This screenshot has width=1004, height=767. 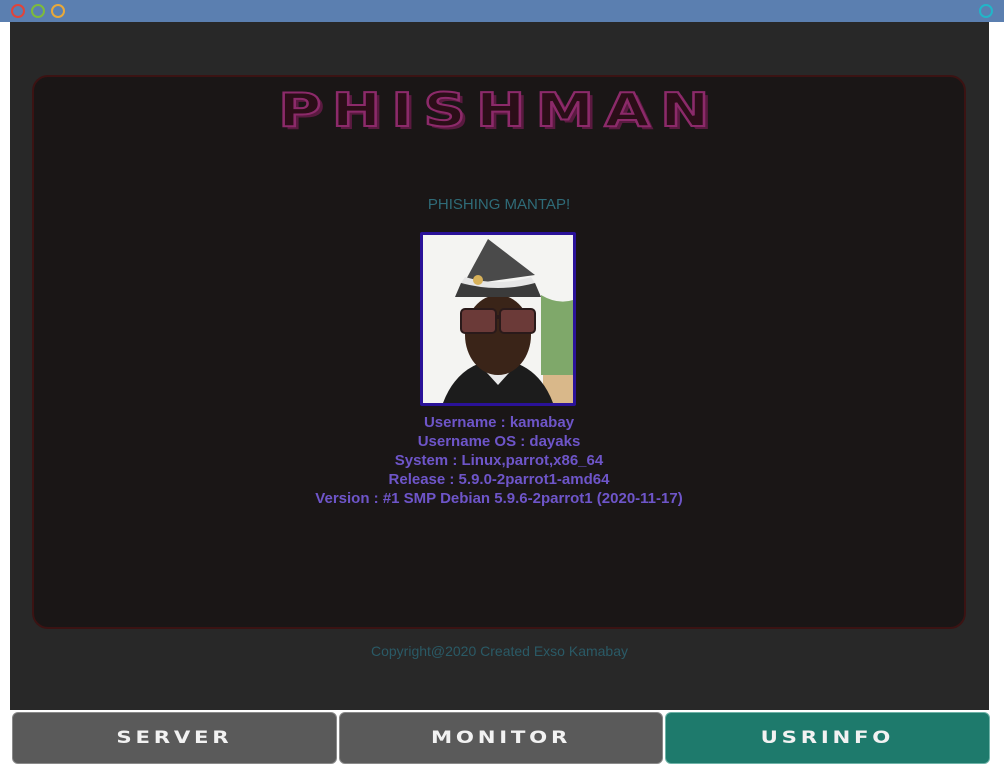 I want to click on monitor-button: MONITOR, so click(x=501, y=738).